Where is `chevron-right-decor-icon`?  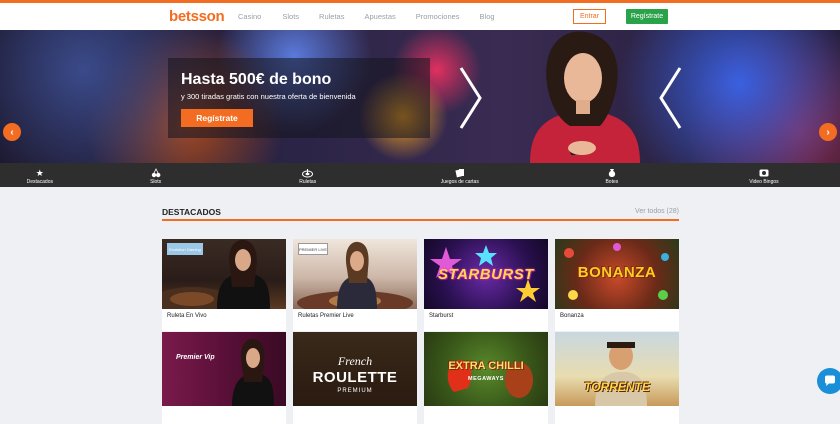
chevron-right-decor-icon is located at coordinates (470, 98).